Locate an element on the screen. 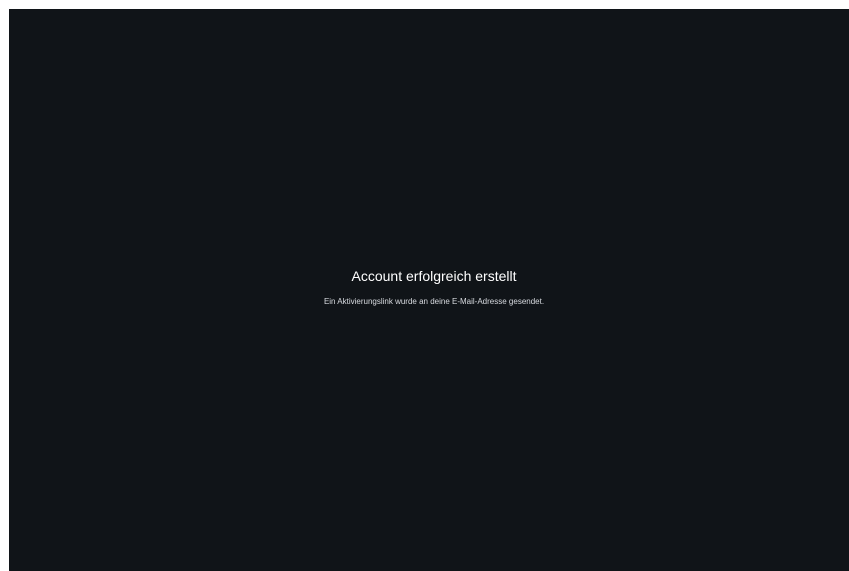  success-title: Account erfolgreich erstellt is located at coordinates (434, 276).